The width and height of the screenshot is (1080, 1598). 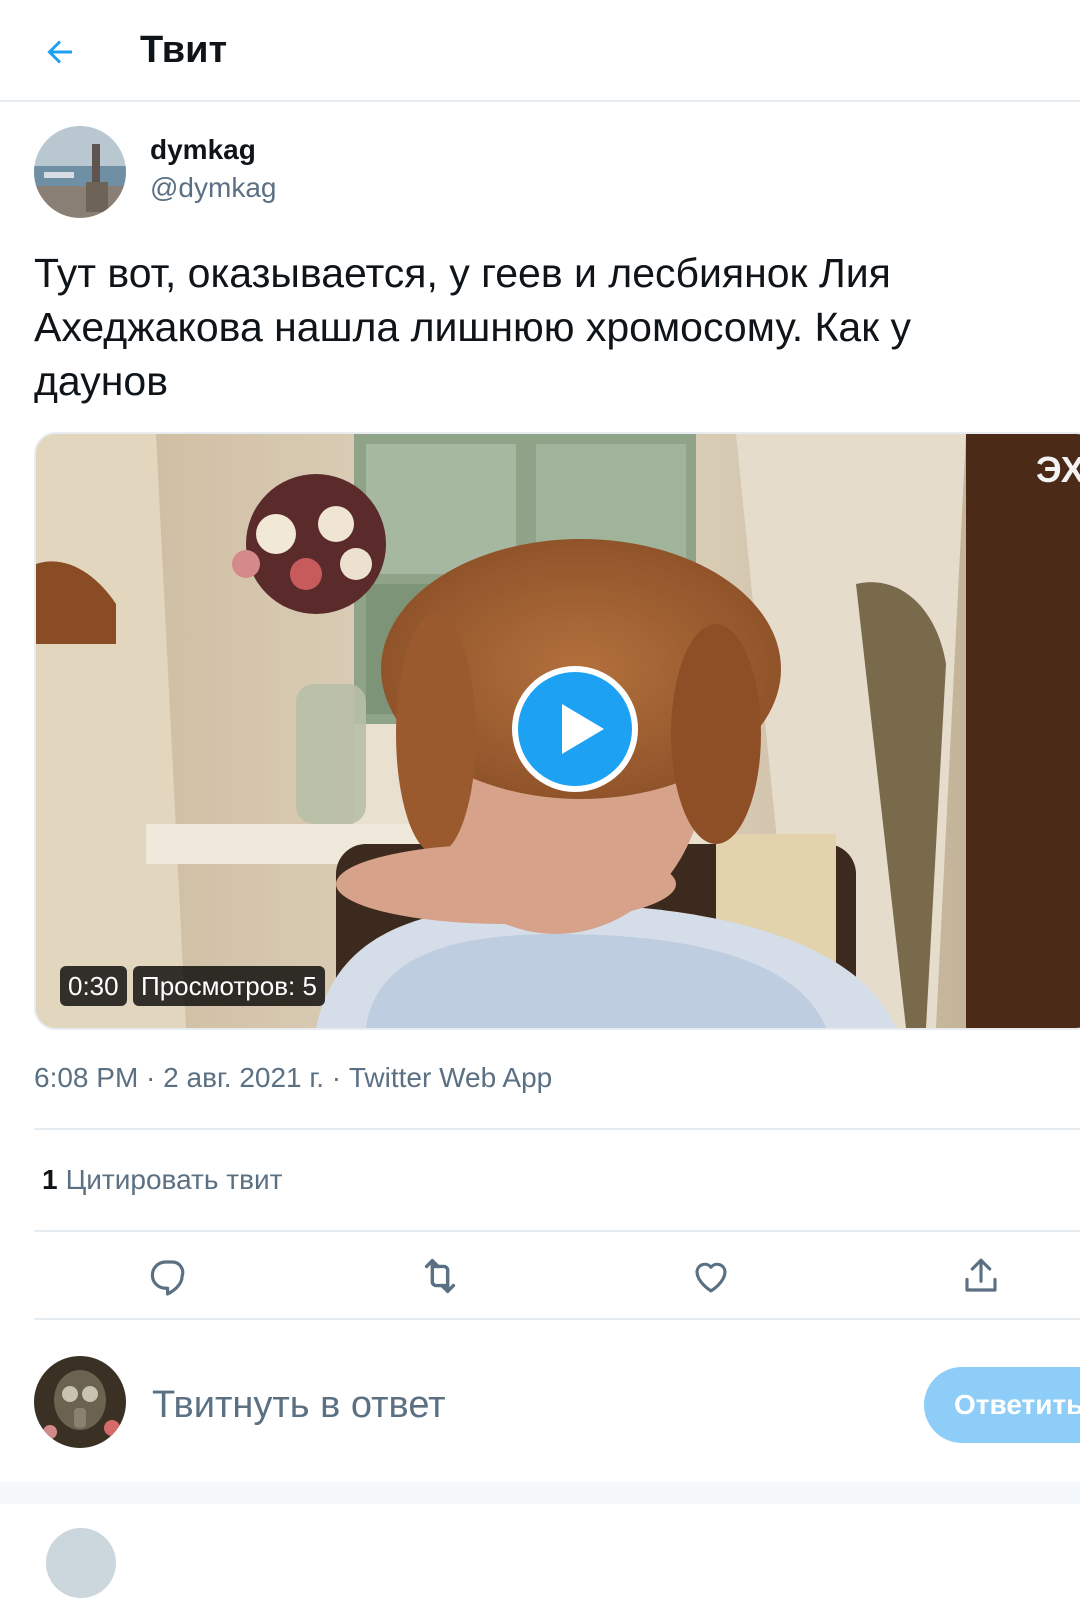 I want to click on reply-submit-button: Ответить, so click(x=1002, y=1405).